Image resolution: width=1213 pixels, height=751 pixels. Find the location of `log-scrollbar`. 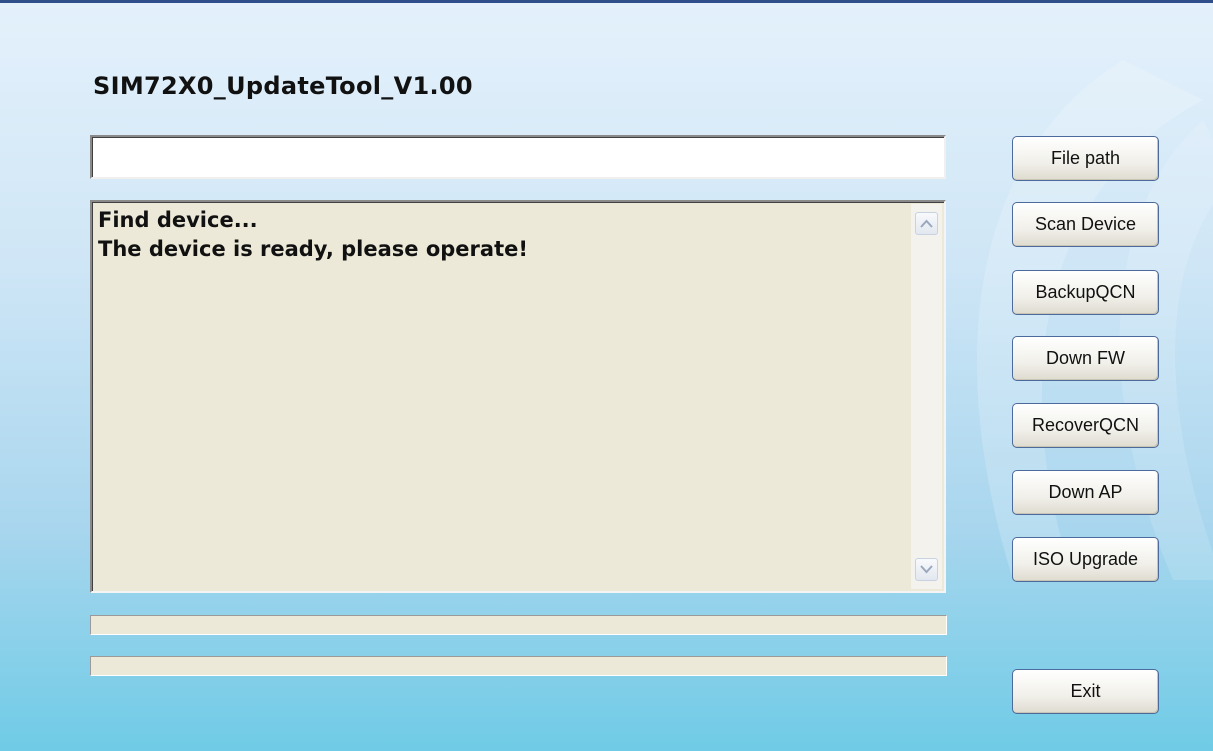

log-scrollbar is located at coordinates (926, 396).